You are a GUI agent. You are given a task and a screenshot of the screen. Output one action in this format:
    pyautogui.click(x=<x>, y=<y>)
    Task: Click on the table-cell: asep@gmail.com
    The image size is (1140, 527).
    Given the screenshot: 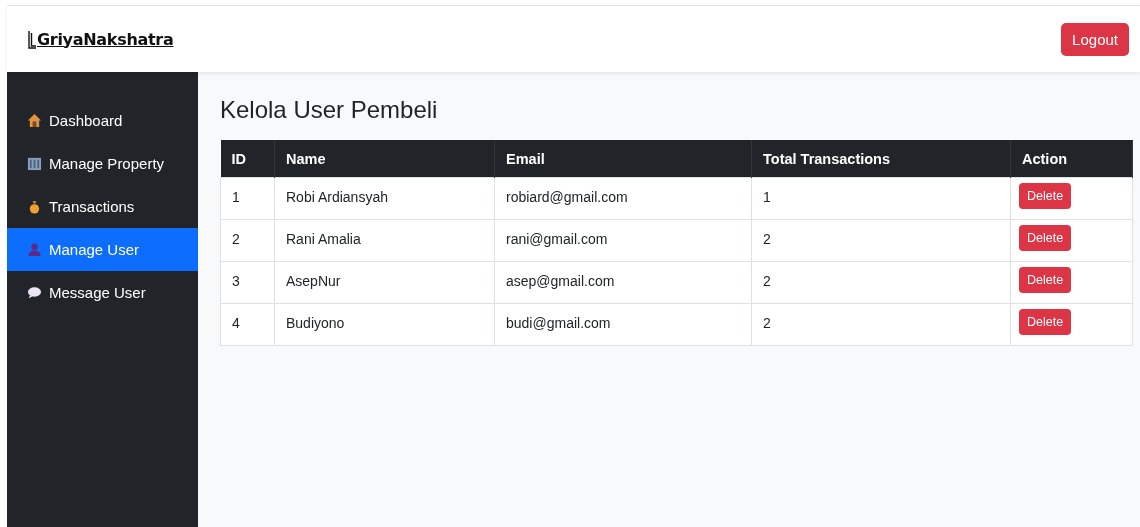 What is the action you would take?
    pyautogui.click(x=623, y=282)
    